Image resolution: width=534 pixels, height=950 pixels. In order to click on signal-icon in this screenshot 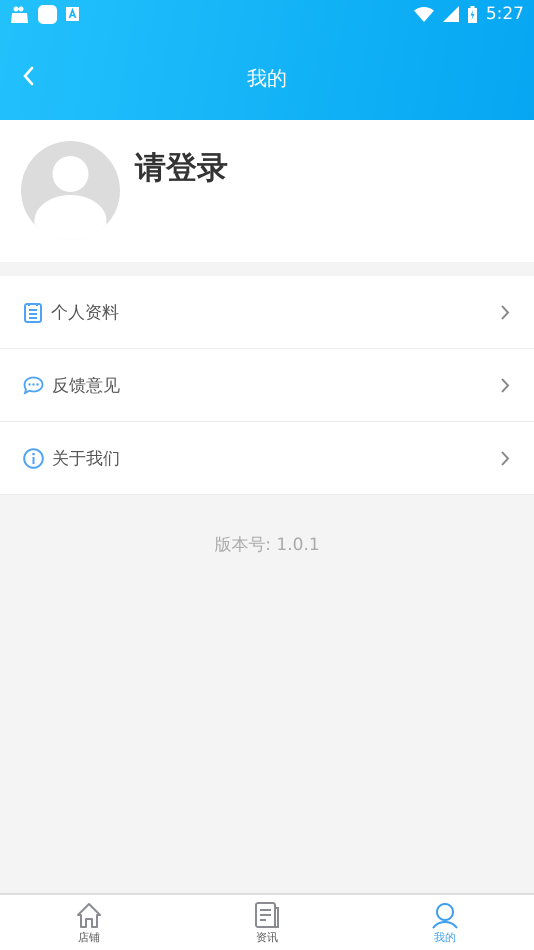, I will do `click(450, 14)`.